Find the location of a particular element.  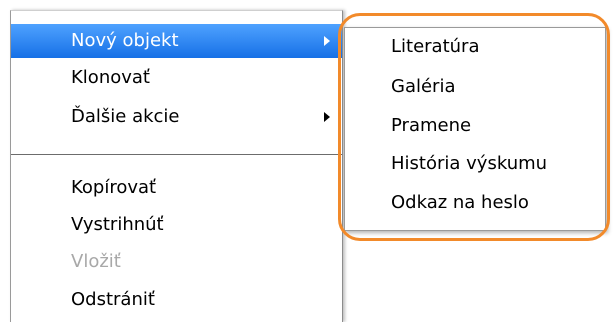

submenu-item-label: Pramene is located at coordinates (431, 125).